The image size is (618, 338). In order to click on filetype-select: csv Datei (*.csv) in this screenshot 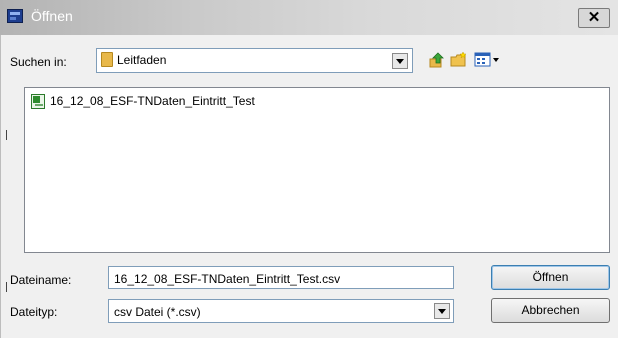, I will do `click(281, 311)`.